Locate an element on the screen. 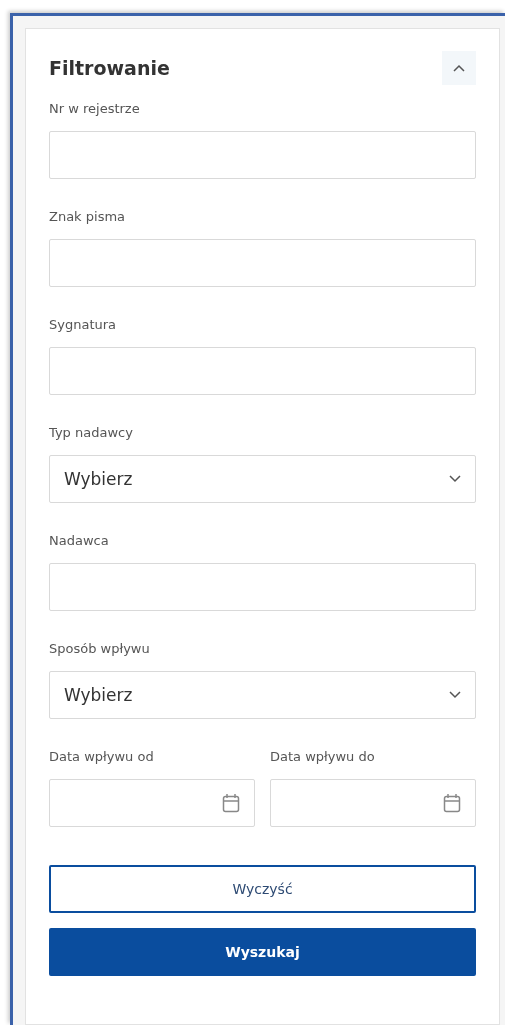 Image resolution: width=505 pixels, height=1025 pixels. search-button: Wyszukaj is located at coordinates (262, 952).